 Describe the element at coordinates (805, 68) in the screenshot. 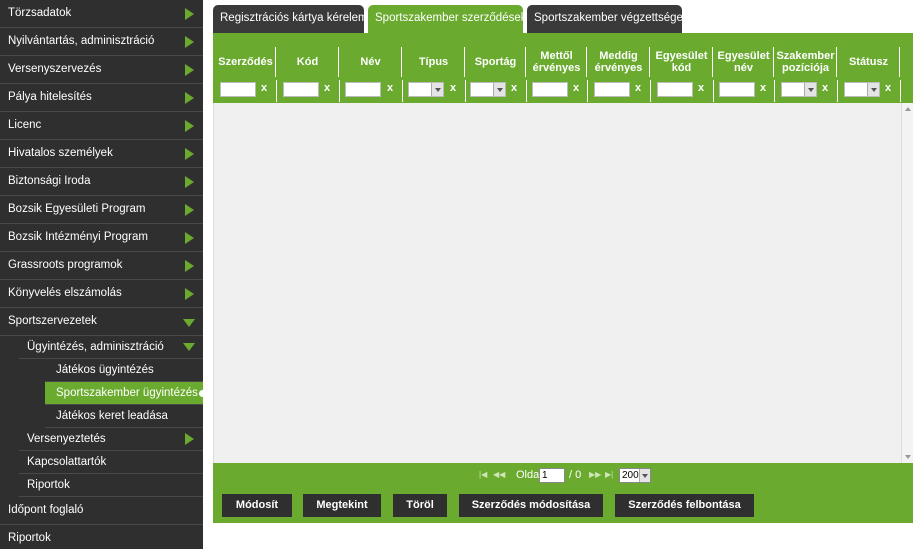

I see `column-header-label: pozíciója` at that location.